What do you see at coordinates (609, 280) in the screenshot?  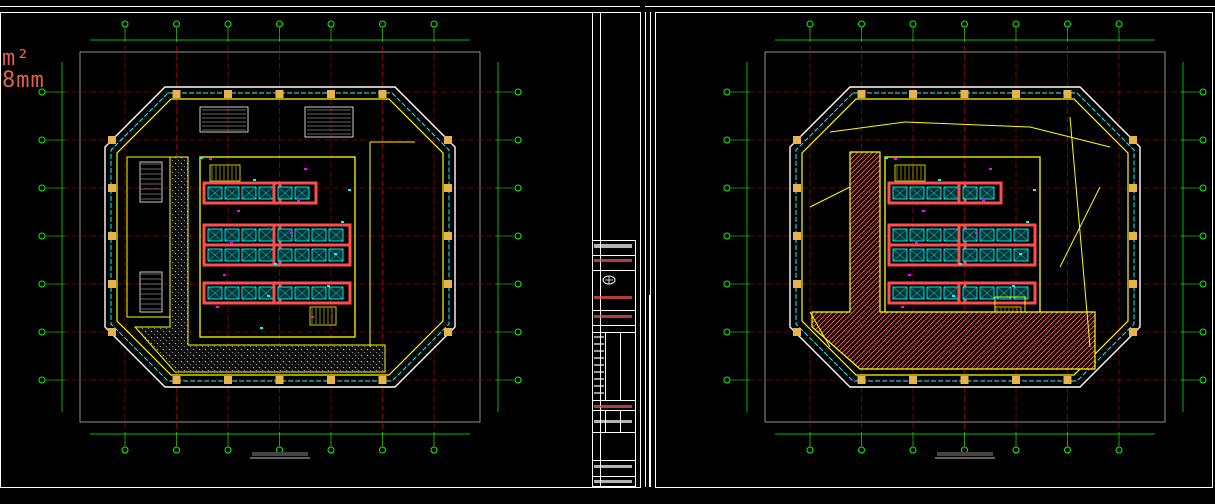 I see `company-logo-icon` at bounding box center [609, 280].